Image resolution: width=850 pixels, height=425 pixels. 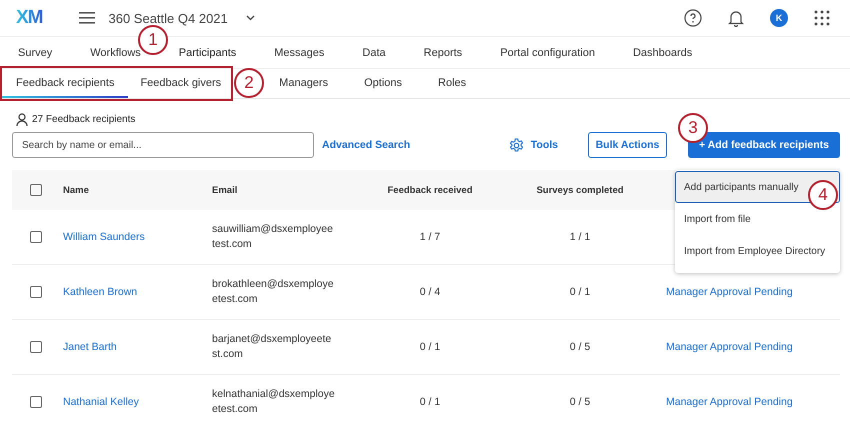 What do you see at coordinates (430, 292) in the screenshot?
I see `table-cell: 0 / 4` at bounding box center [430, 292].